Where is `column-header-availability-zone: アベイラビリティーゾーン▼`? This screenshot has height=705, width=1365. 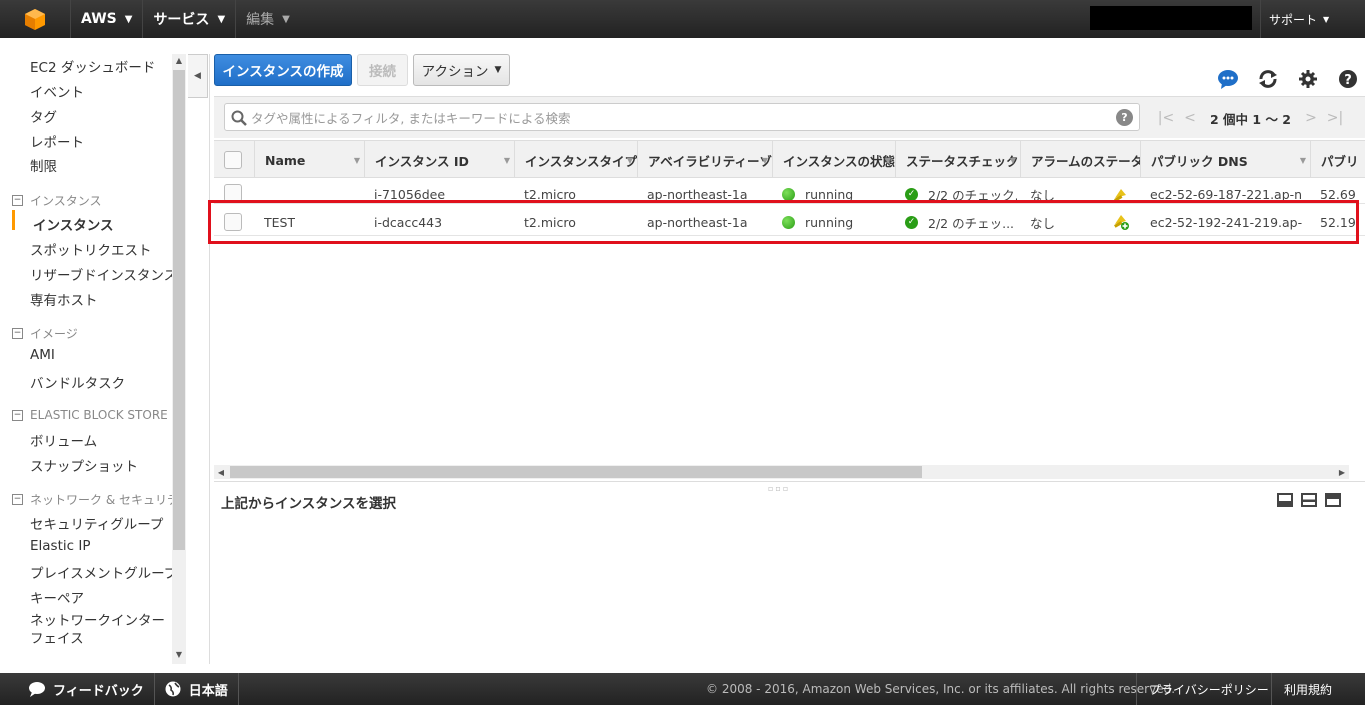
column-header-availability-zone: アベイラビリティーゾーン▼ is located at coordinates (704, 159).